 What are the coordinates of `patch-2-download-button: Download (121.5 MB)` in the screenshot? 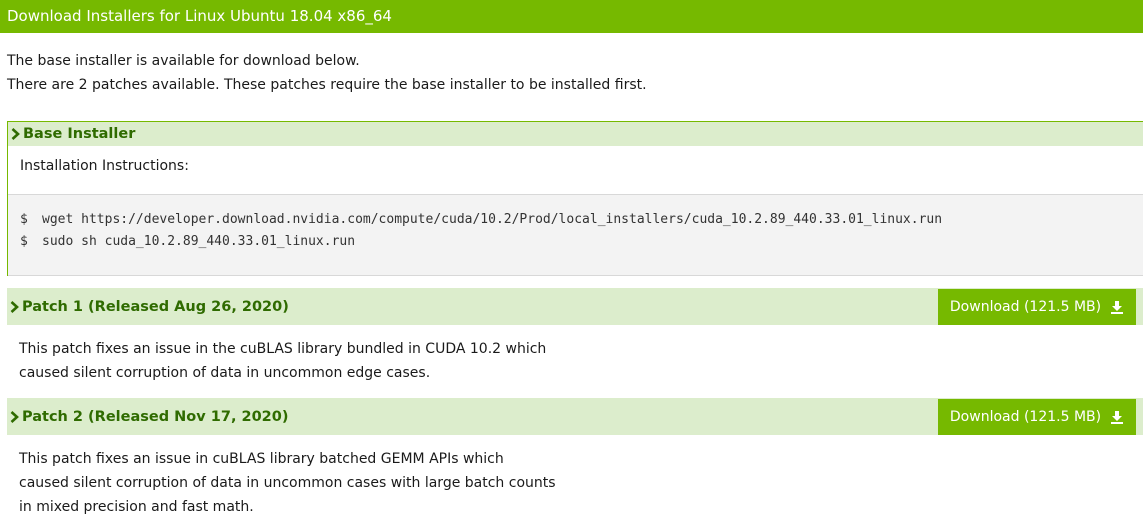 It's located at (1037, 417).